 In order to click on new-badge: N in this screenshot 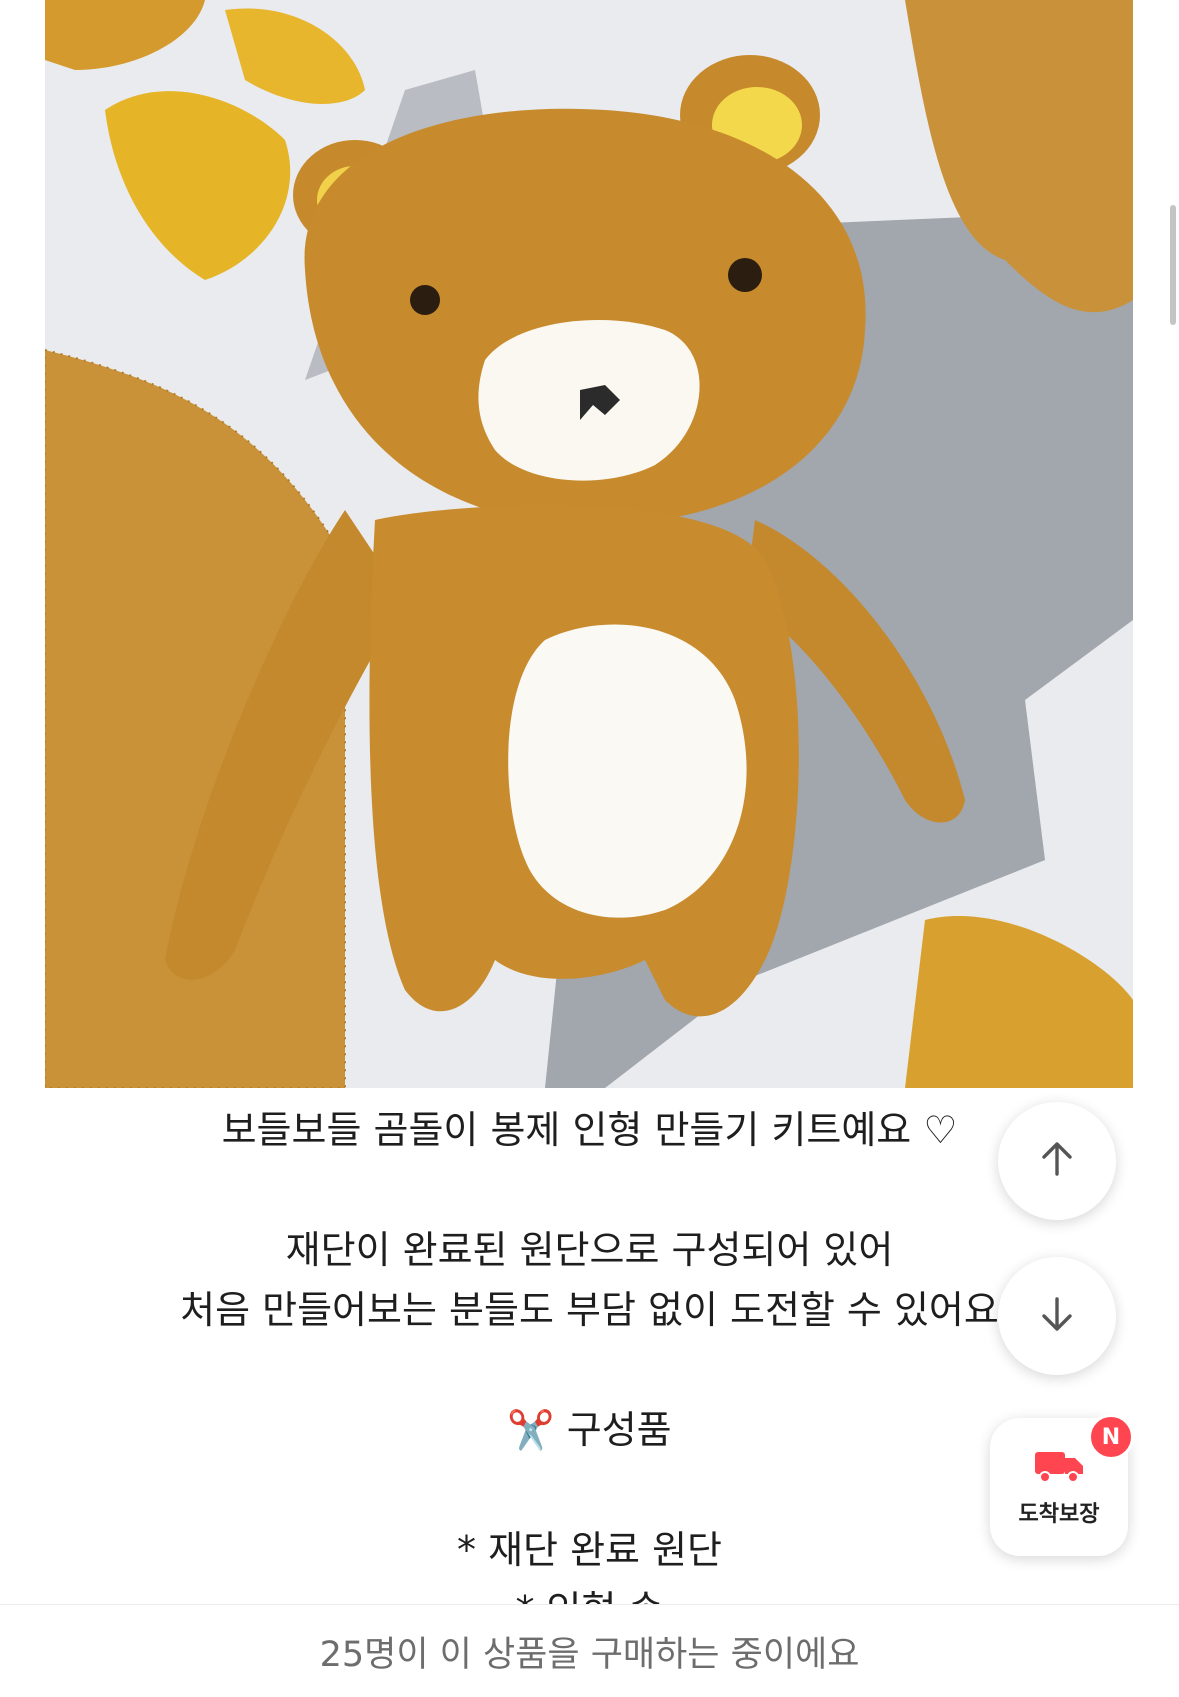, I will do `click(1111, 1437)`.